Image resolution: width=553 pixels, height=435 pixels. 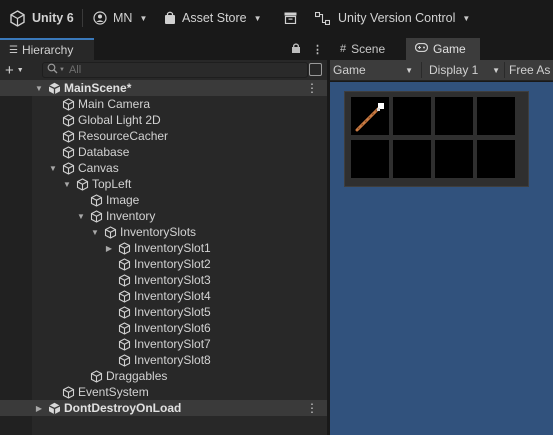 I want to click on tab-game: Game, so click(x=443, y=49).